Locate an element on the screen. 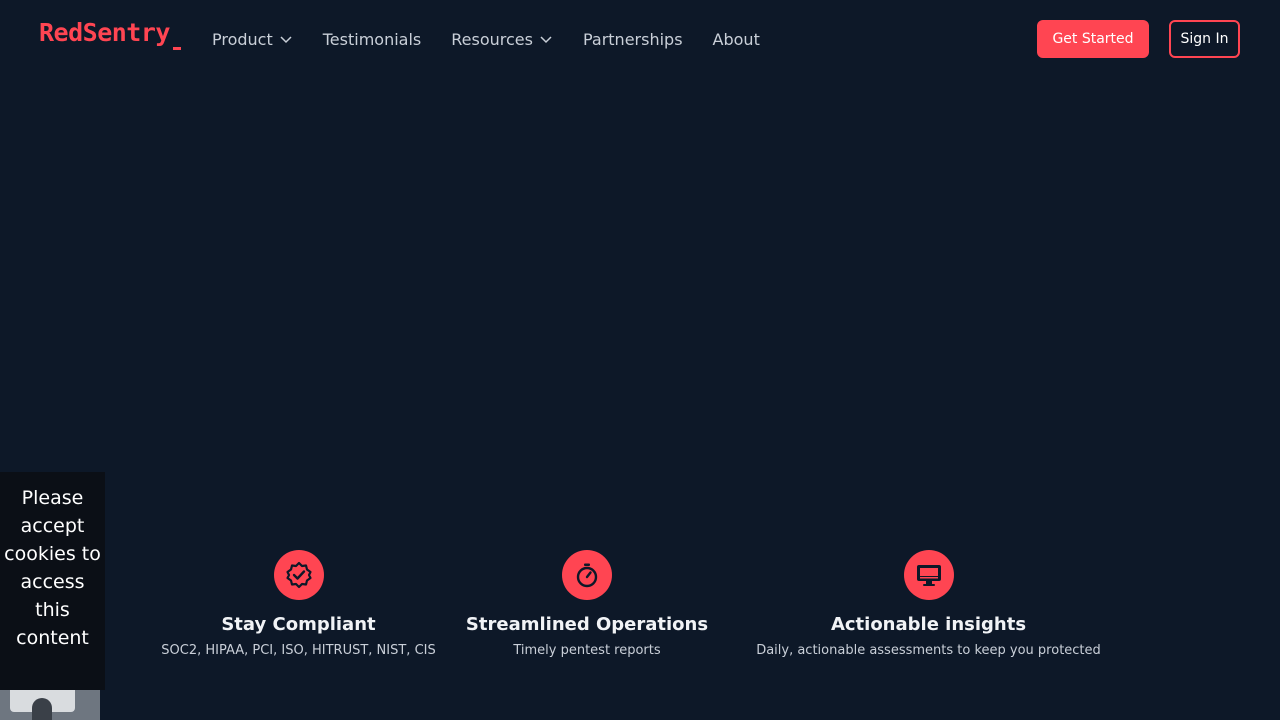  nav-item-resources: Resources is located at coordinates (502, 39).